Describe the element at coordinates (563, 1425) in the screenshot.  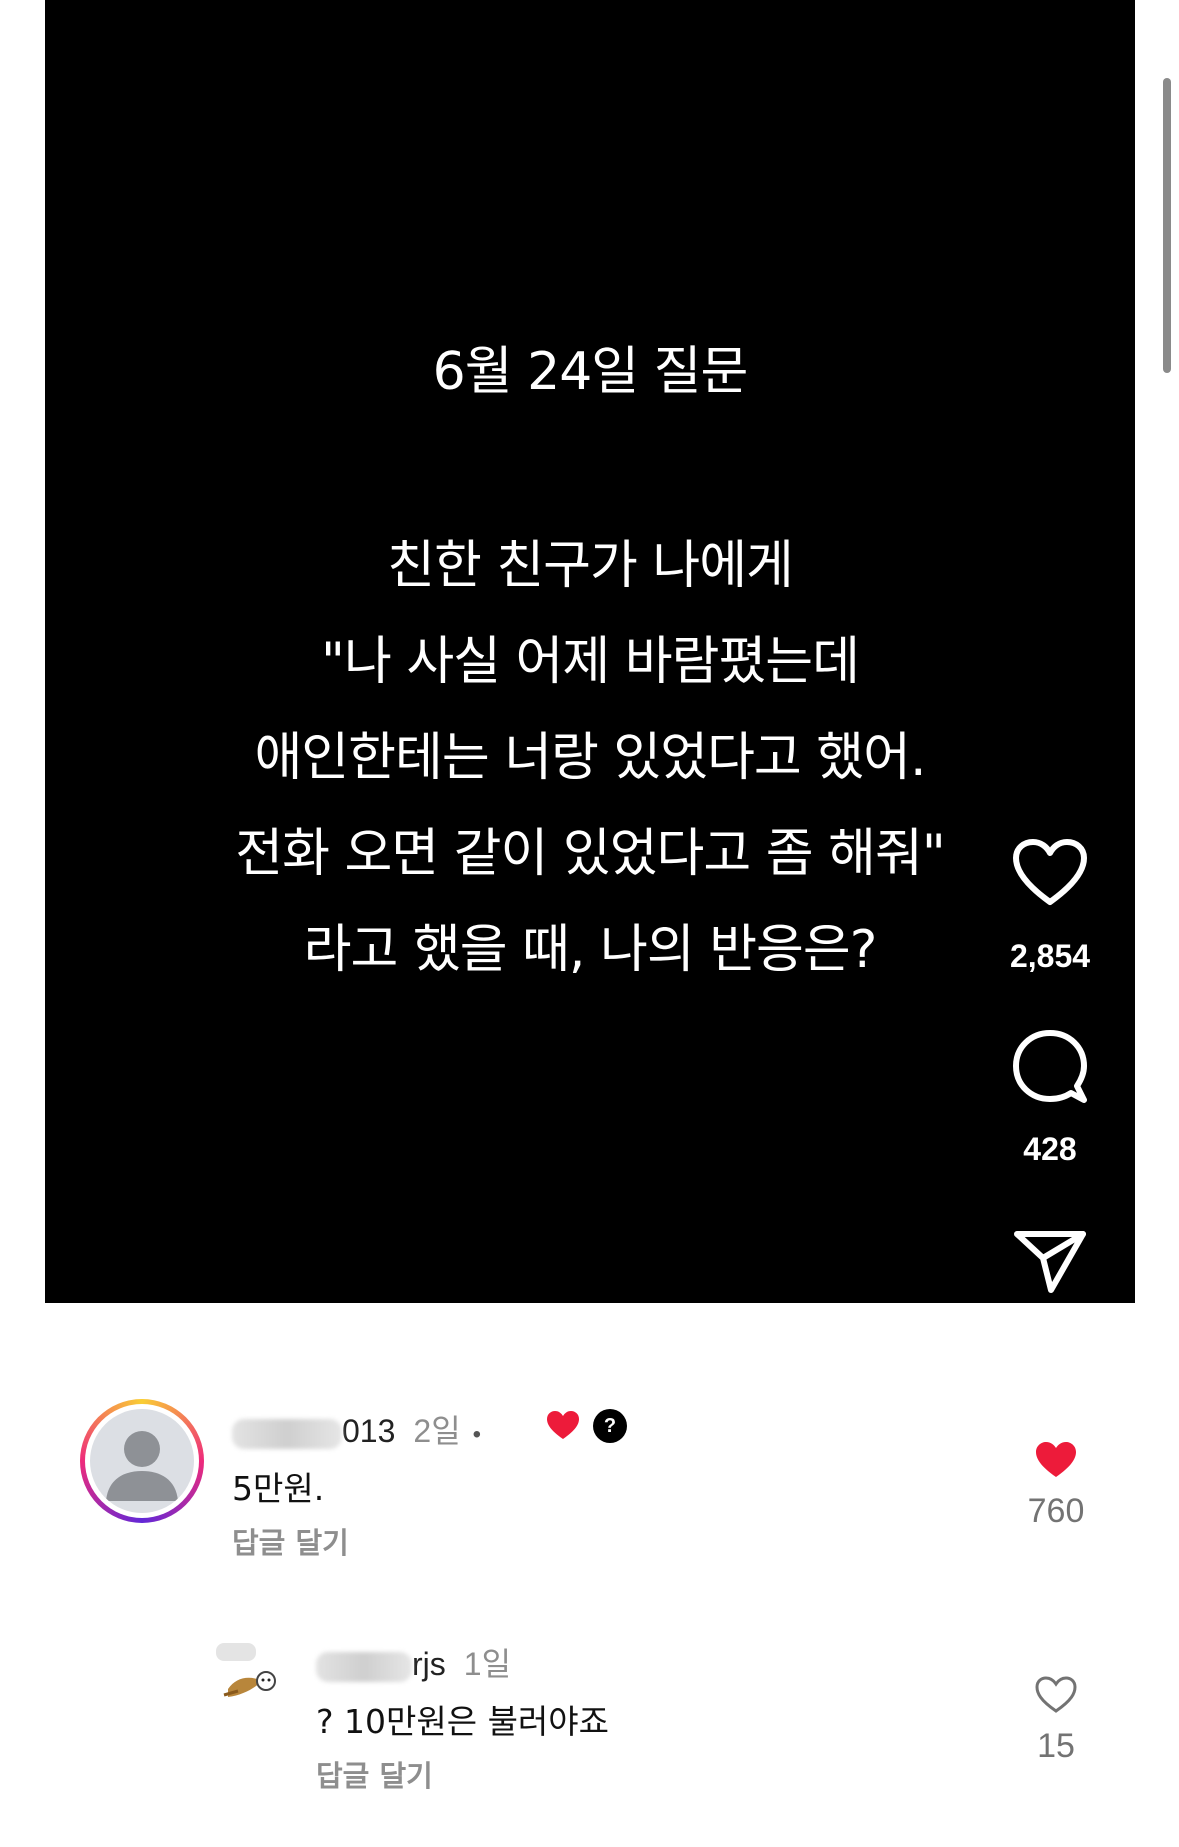
I see `author-liked-heart-icon` at that location.